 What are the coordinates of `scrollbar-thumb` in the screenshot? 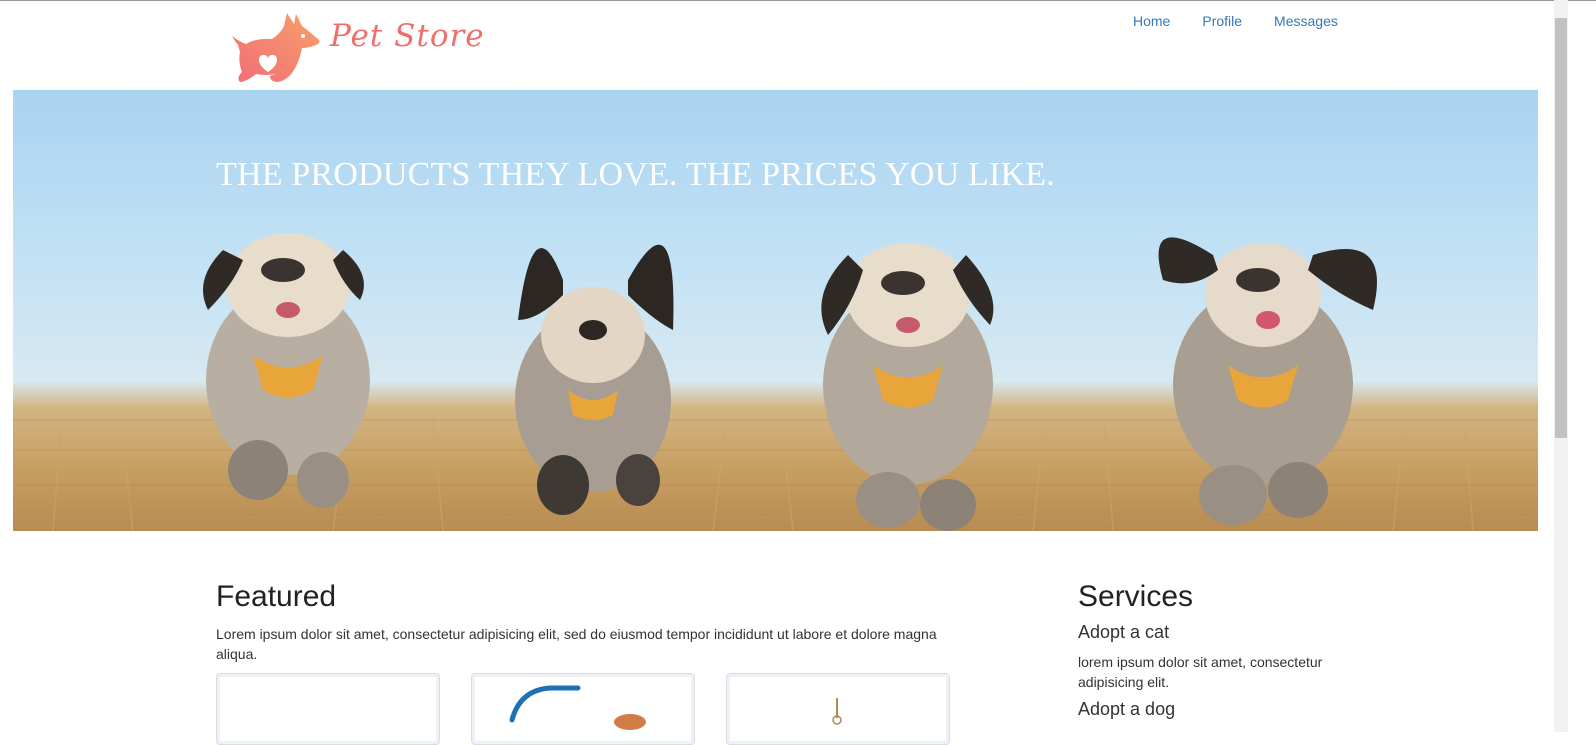 It's located at (1561, 228).